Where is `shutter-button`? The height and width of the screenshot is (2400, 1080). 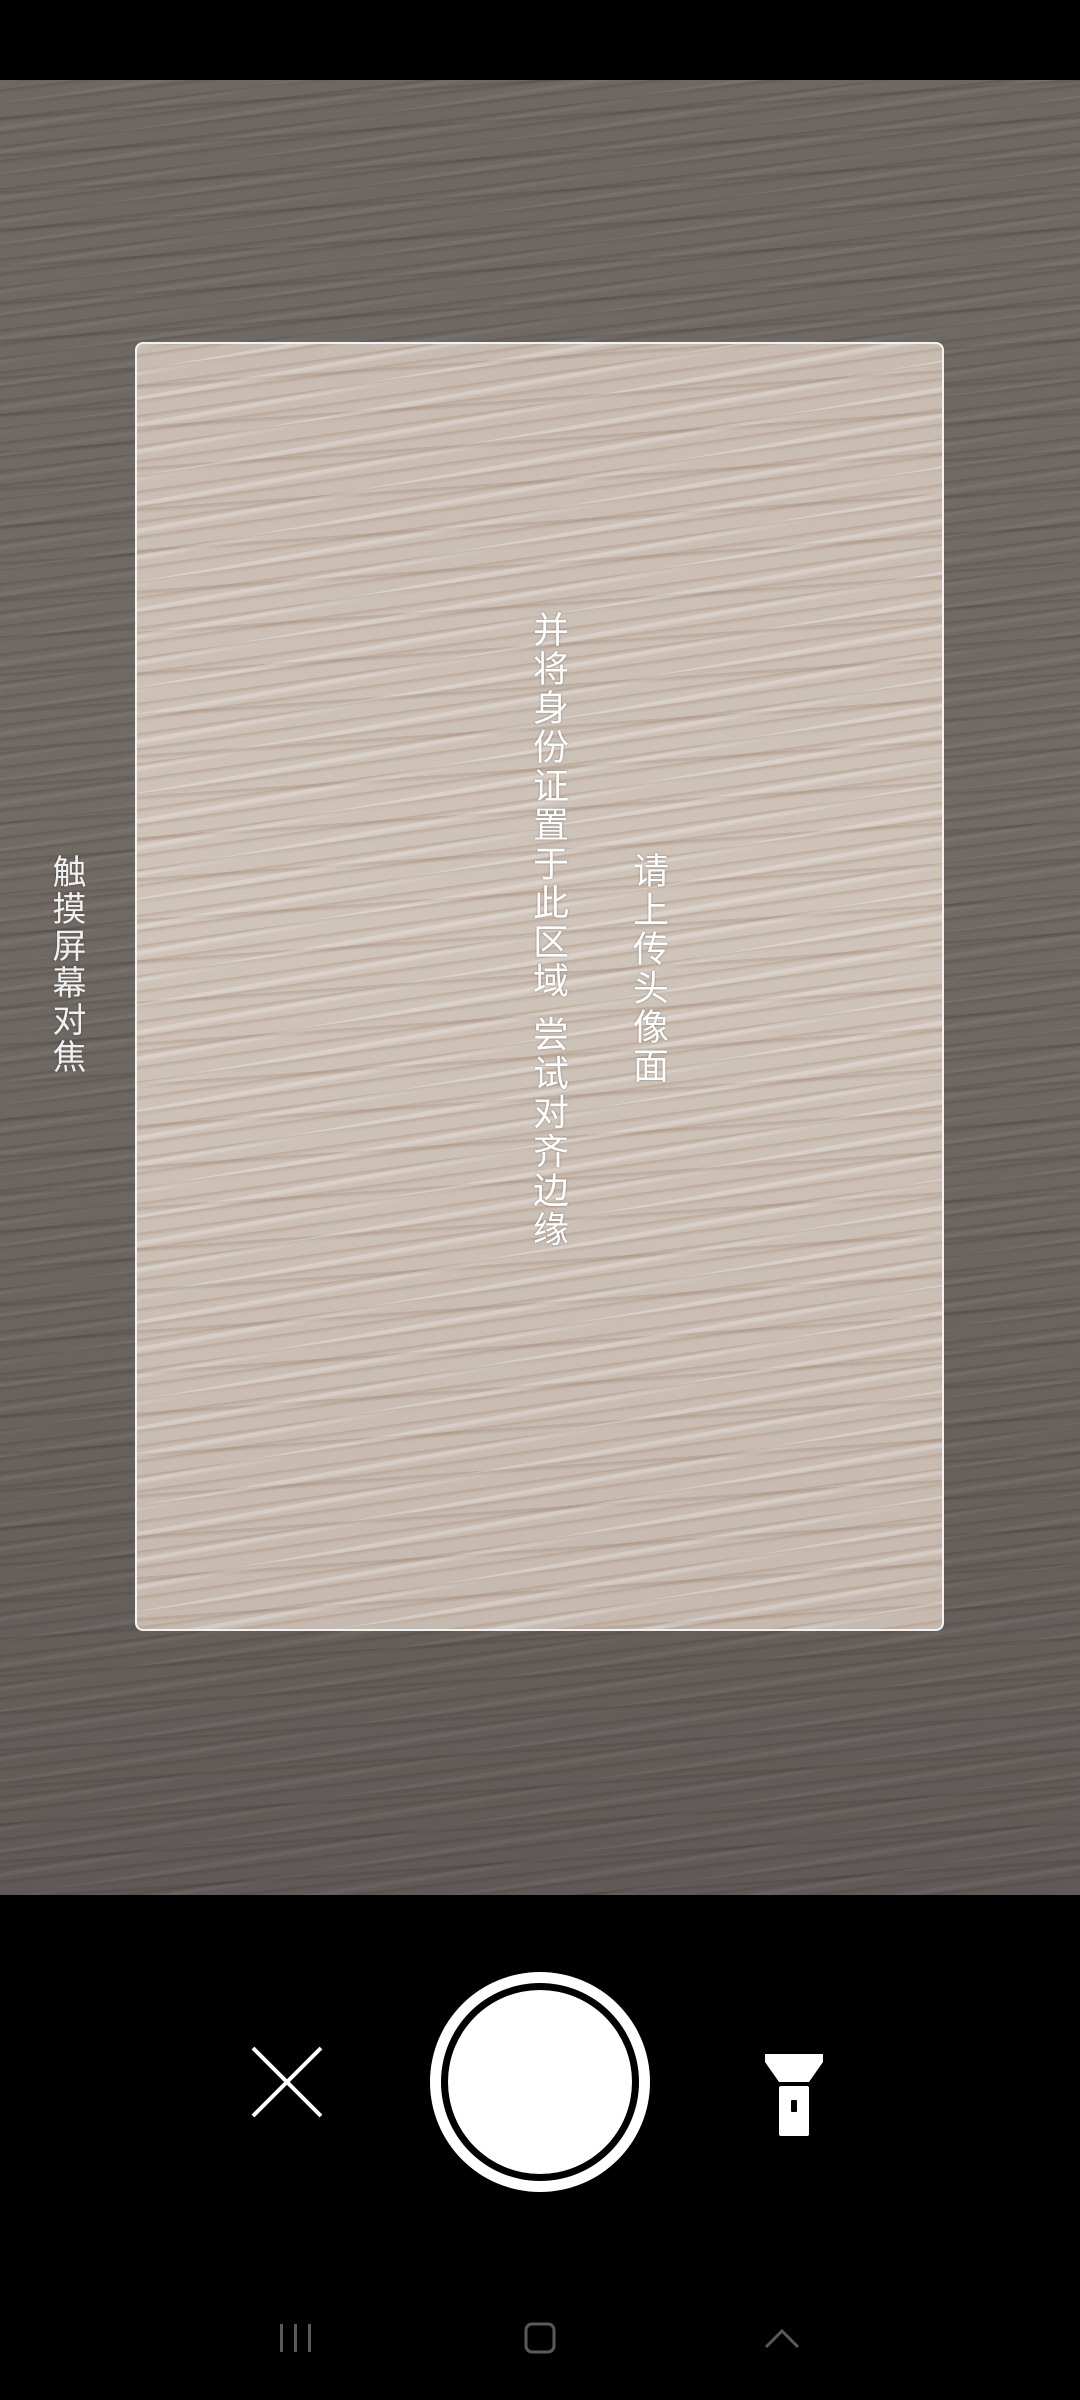 shutter-button is located at coordinates (540, 2082).